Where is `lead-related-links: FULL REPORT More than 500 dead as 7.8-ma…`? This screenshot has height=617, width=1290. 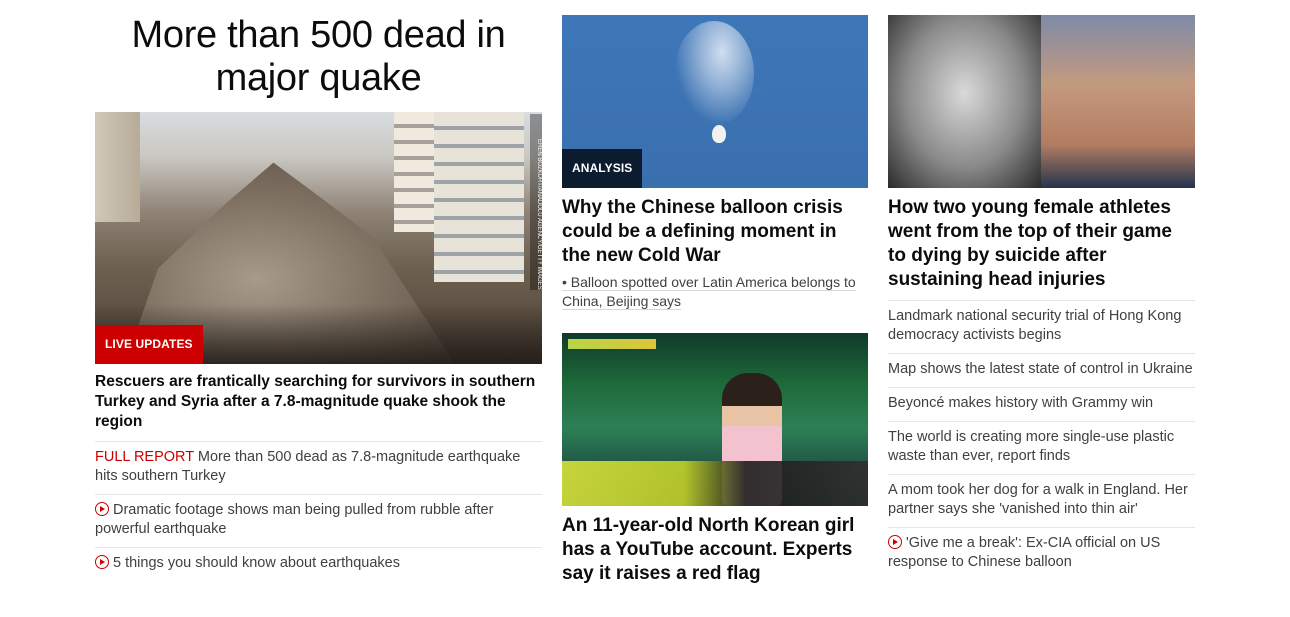
lead-related-links: FULL REPORT More than 500 dead as 7.8-ma… is located at coordinates (318, 511).